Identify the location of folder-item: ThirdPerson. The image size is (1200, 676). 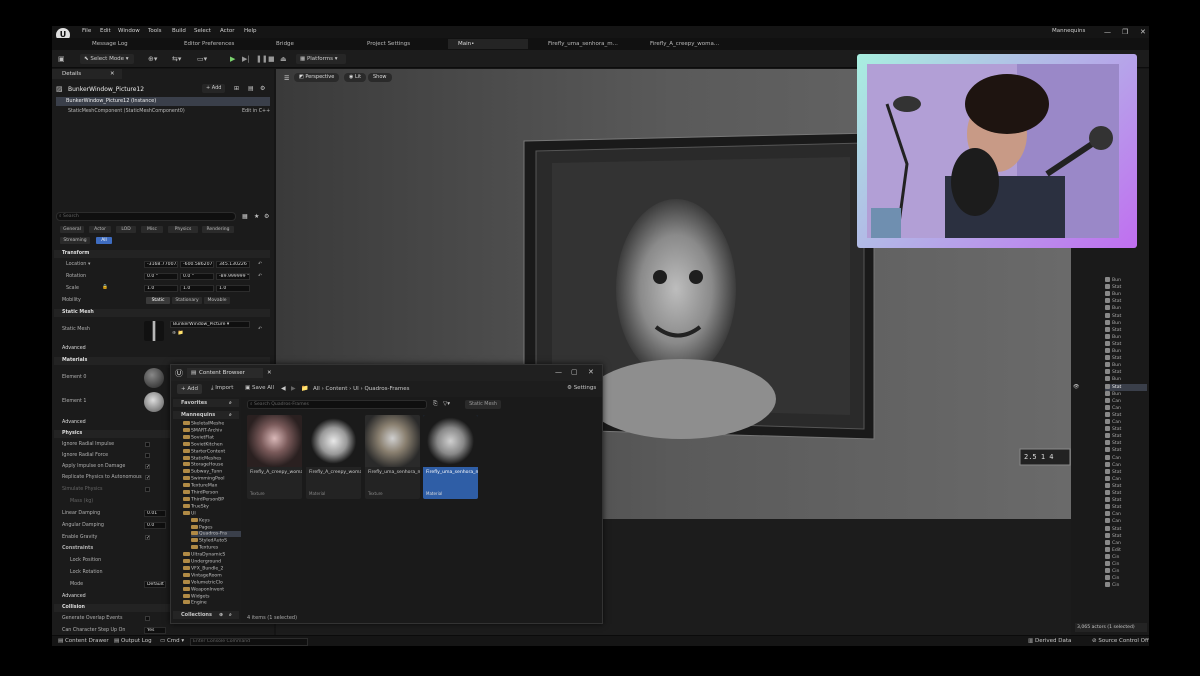
(200, 493).